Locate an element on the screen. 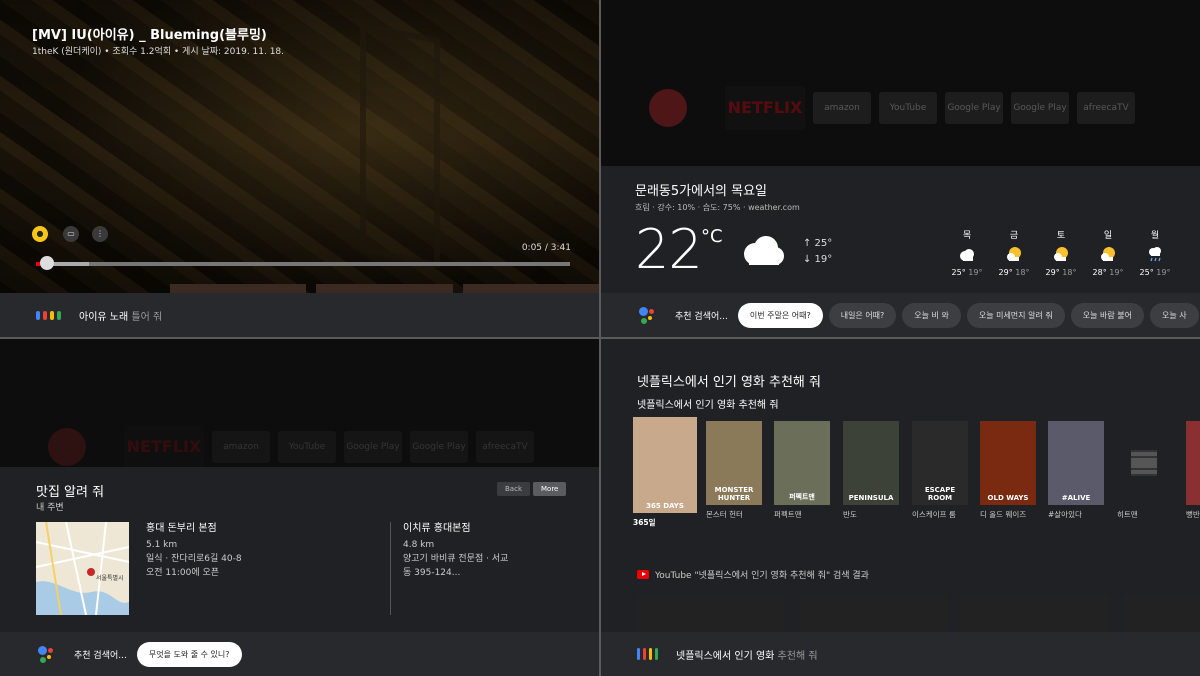 Image resolution: width=1200 pixels, height=676 pixels. weather-title: 문래동5가에서의 목요일 is located at coordinates (701, 191).